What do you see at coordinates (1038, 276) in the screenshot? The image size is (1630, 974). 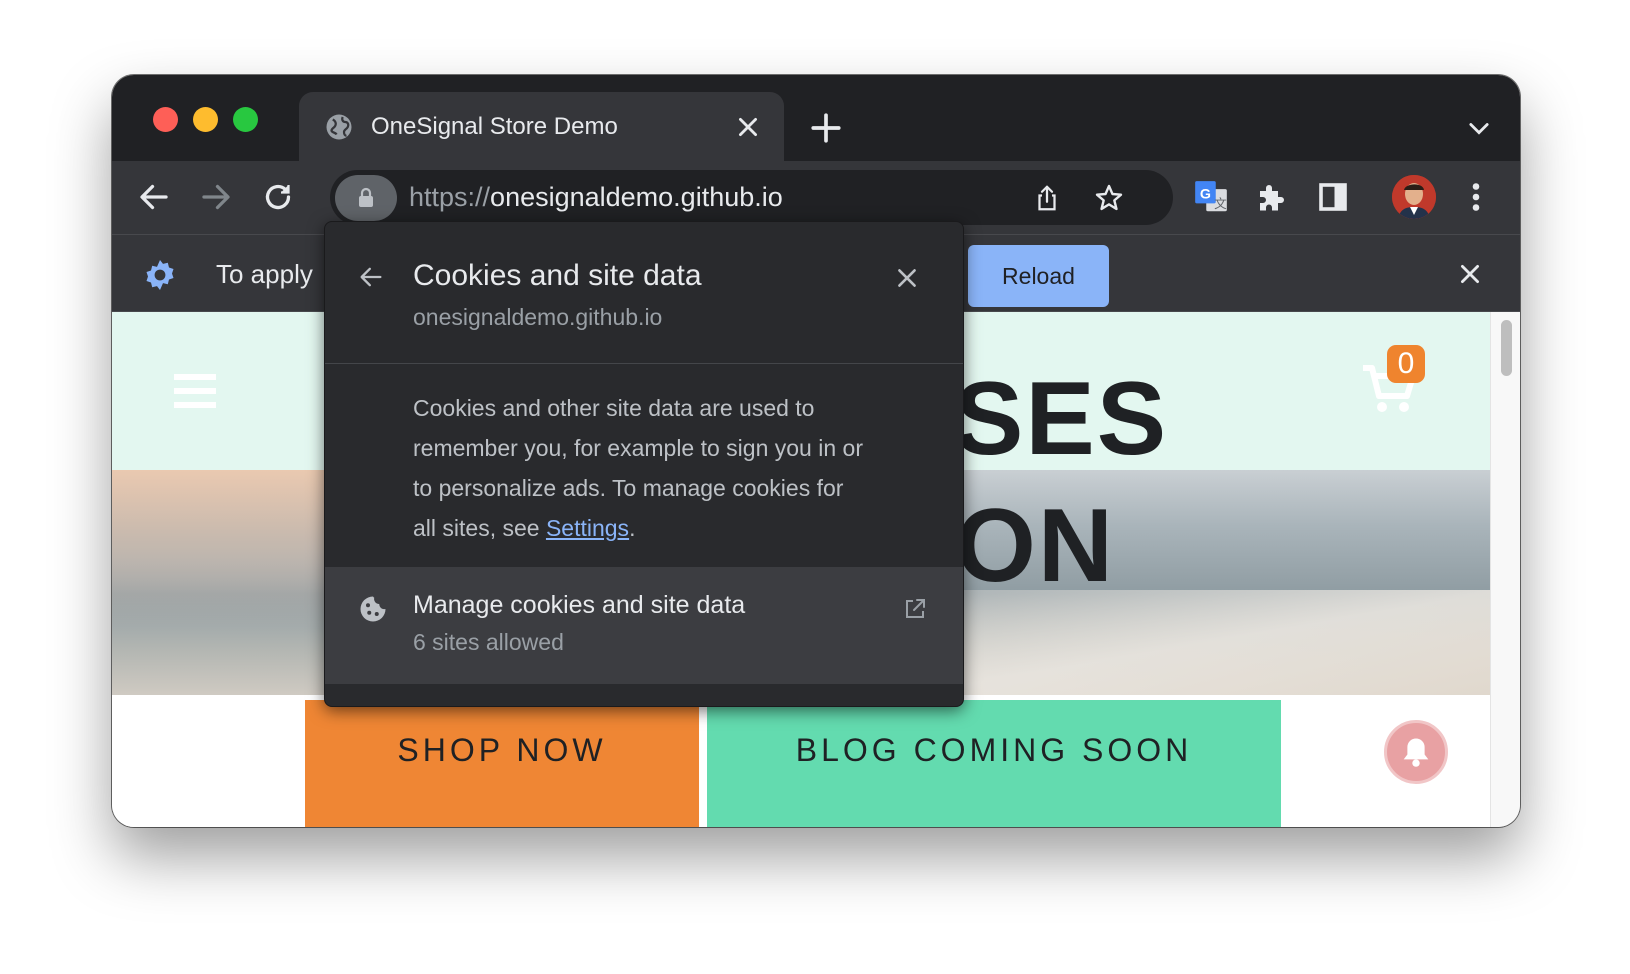 I see `reload-button: Reload` at bounding box center [1038, 276].